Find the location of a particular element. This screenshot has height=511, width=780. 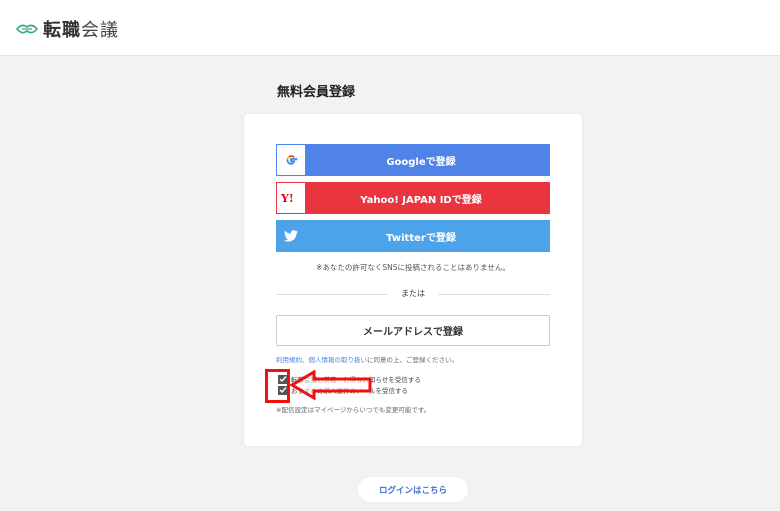

yahoo-signup-button: Y! Yahoo! JAPAN IDで登録 is located at coordinates (413, 198).